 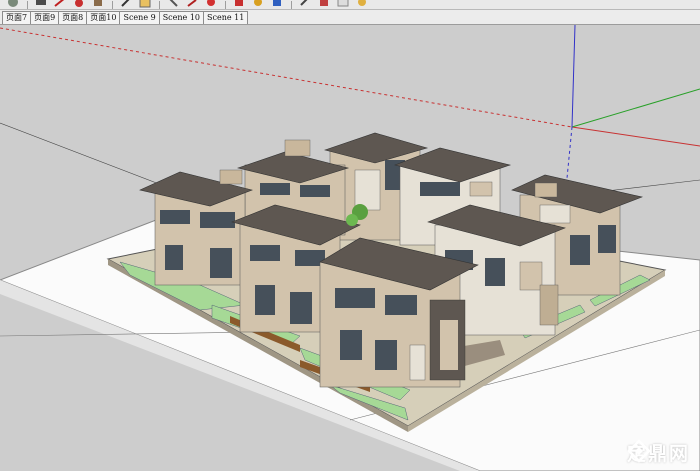 What do you see at coordinates (103, 17) in the screenshot?
I see `scene-tab: 页面10` at bounding box center [103, 17].